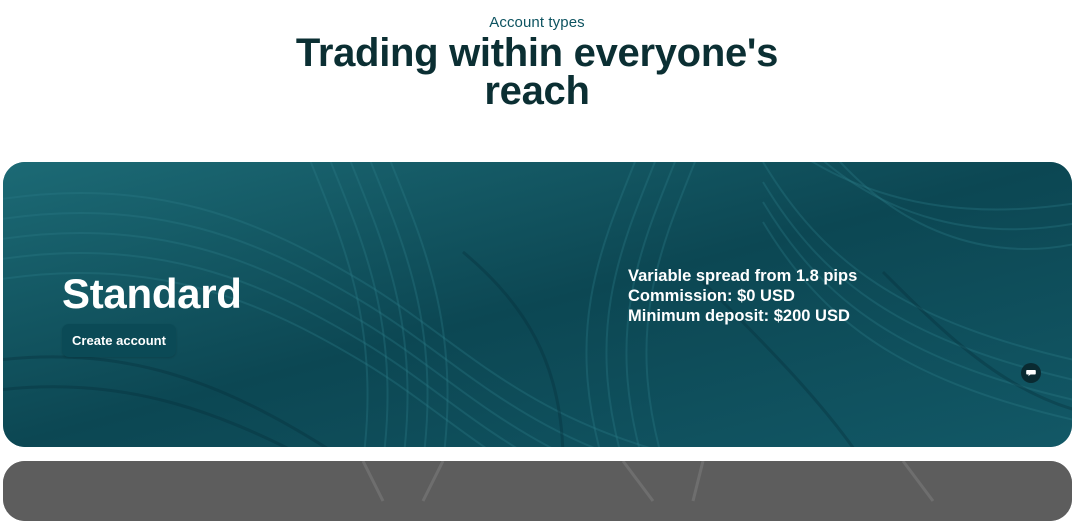 Image resolution: width=1090 pixels, height=521 pixels. I want to click on chat-button, so click(1031, 373).